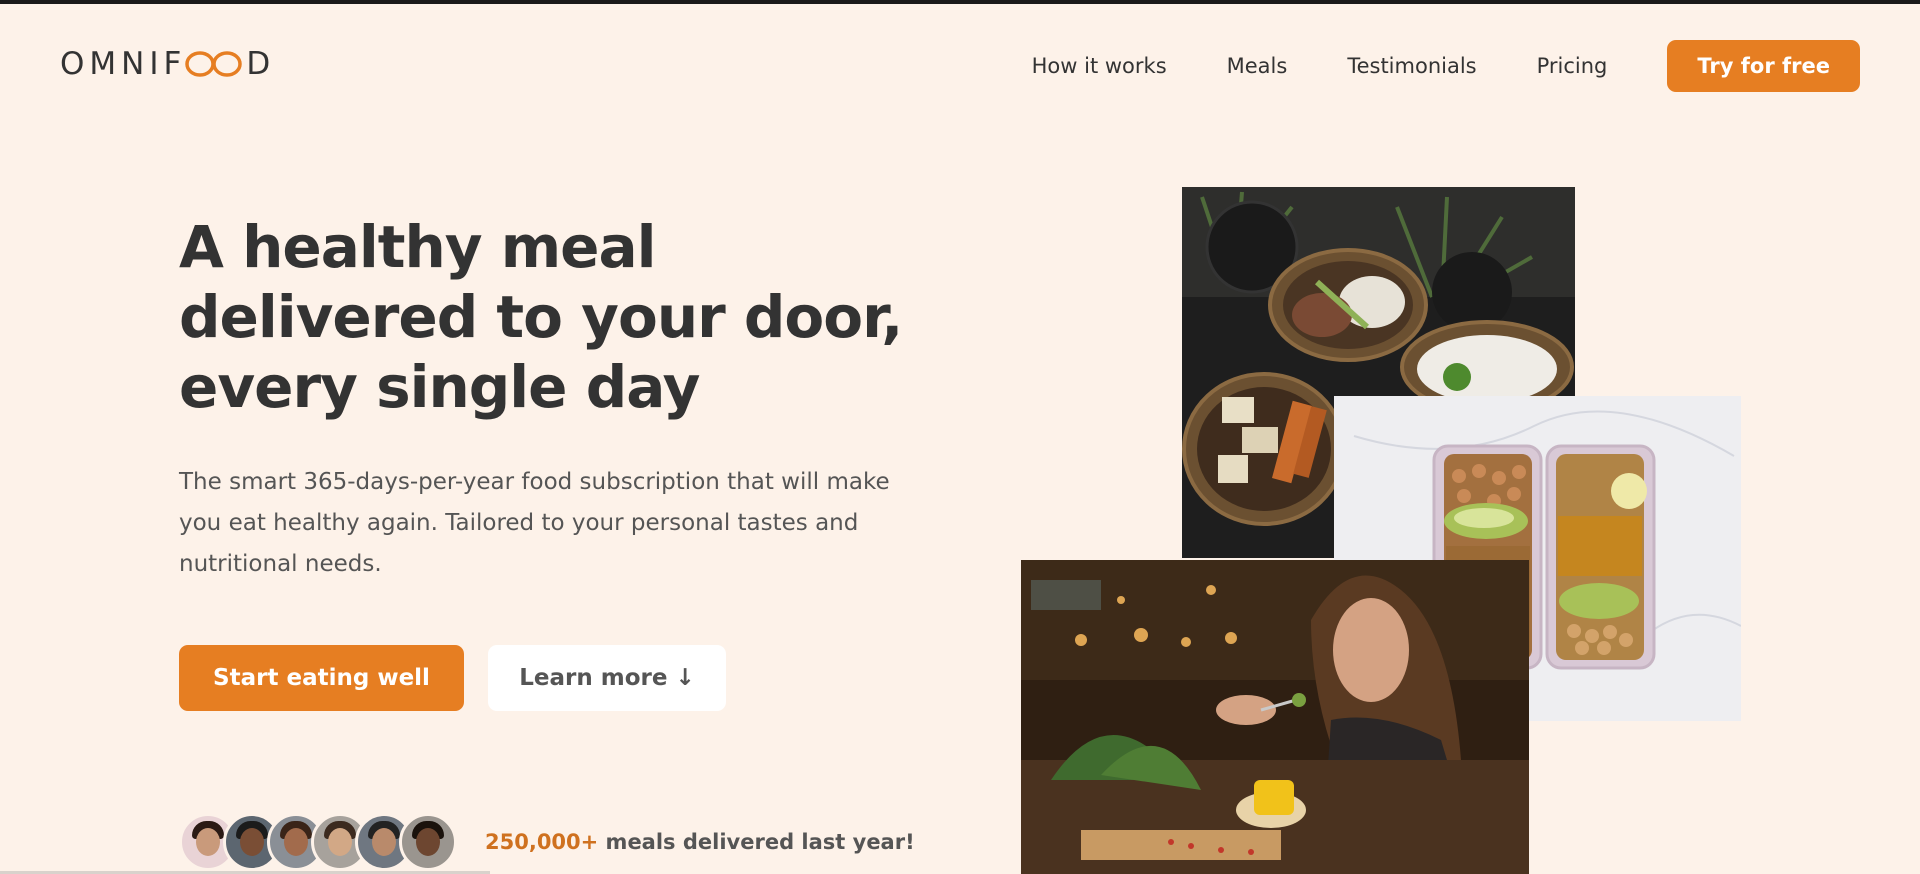 This screenshot has height=874, width=1920. What do you see at coordinates (321, 678) in the screenshot?
I see `start-eating-well-button: Start eating well` at bounding box center [321, 678].